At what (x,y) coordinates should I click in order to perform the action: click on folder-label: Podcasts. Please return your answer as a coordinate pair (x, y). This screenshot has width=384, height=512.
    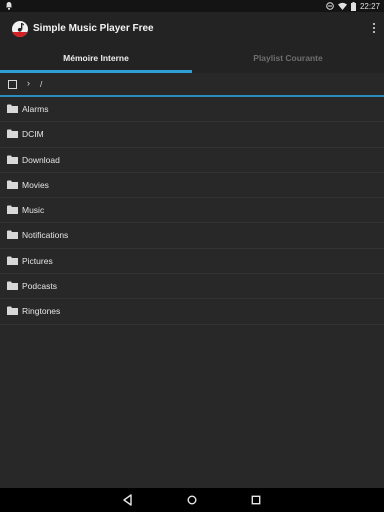
    Looking at the image, I should click on (39, 286).